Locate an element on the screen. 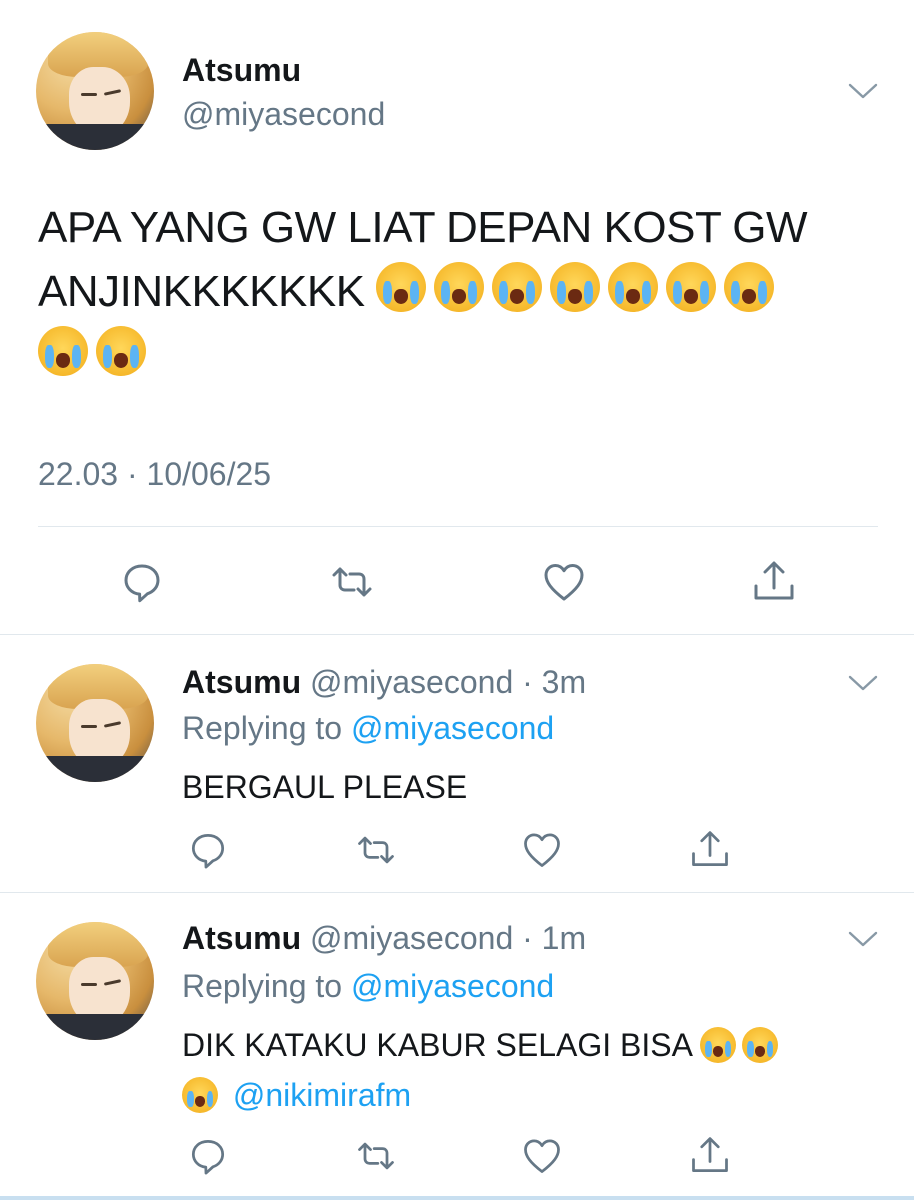 This screenshot has height=1200, width=914. reply-meta: @miyasecond · 3m is located at coordinates (448, 682).